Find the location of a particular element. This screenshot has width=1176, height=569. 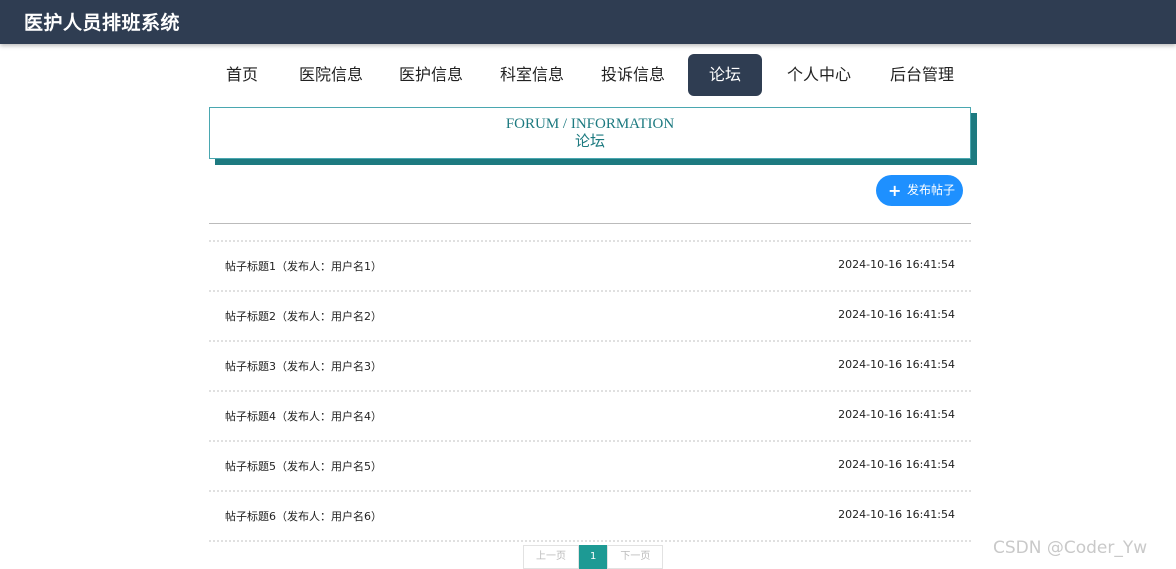

nav-item-forum: 论坛 is located at coordinates (725, 75).